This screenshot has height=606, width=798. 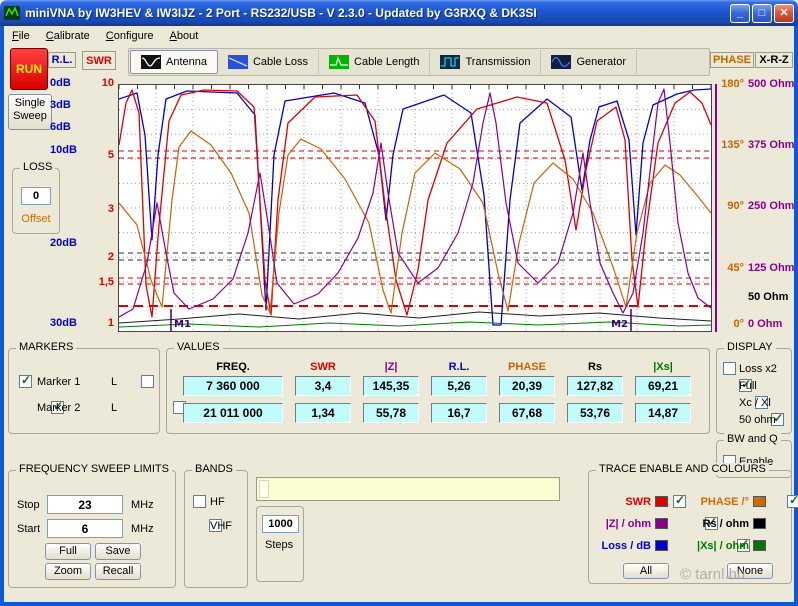 What do you see at coordinates (216, 525) in the screenshot?
I see `bands-group: BANDS HF VHF` at bounding box center [216, 525].